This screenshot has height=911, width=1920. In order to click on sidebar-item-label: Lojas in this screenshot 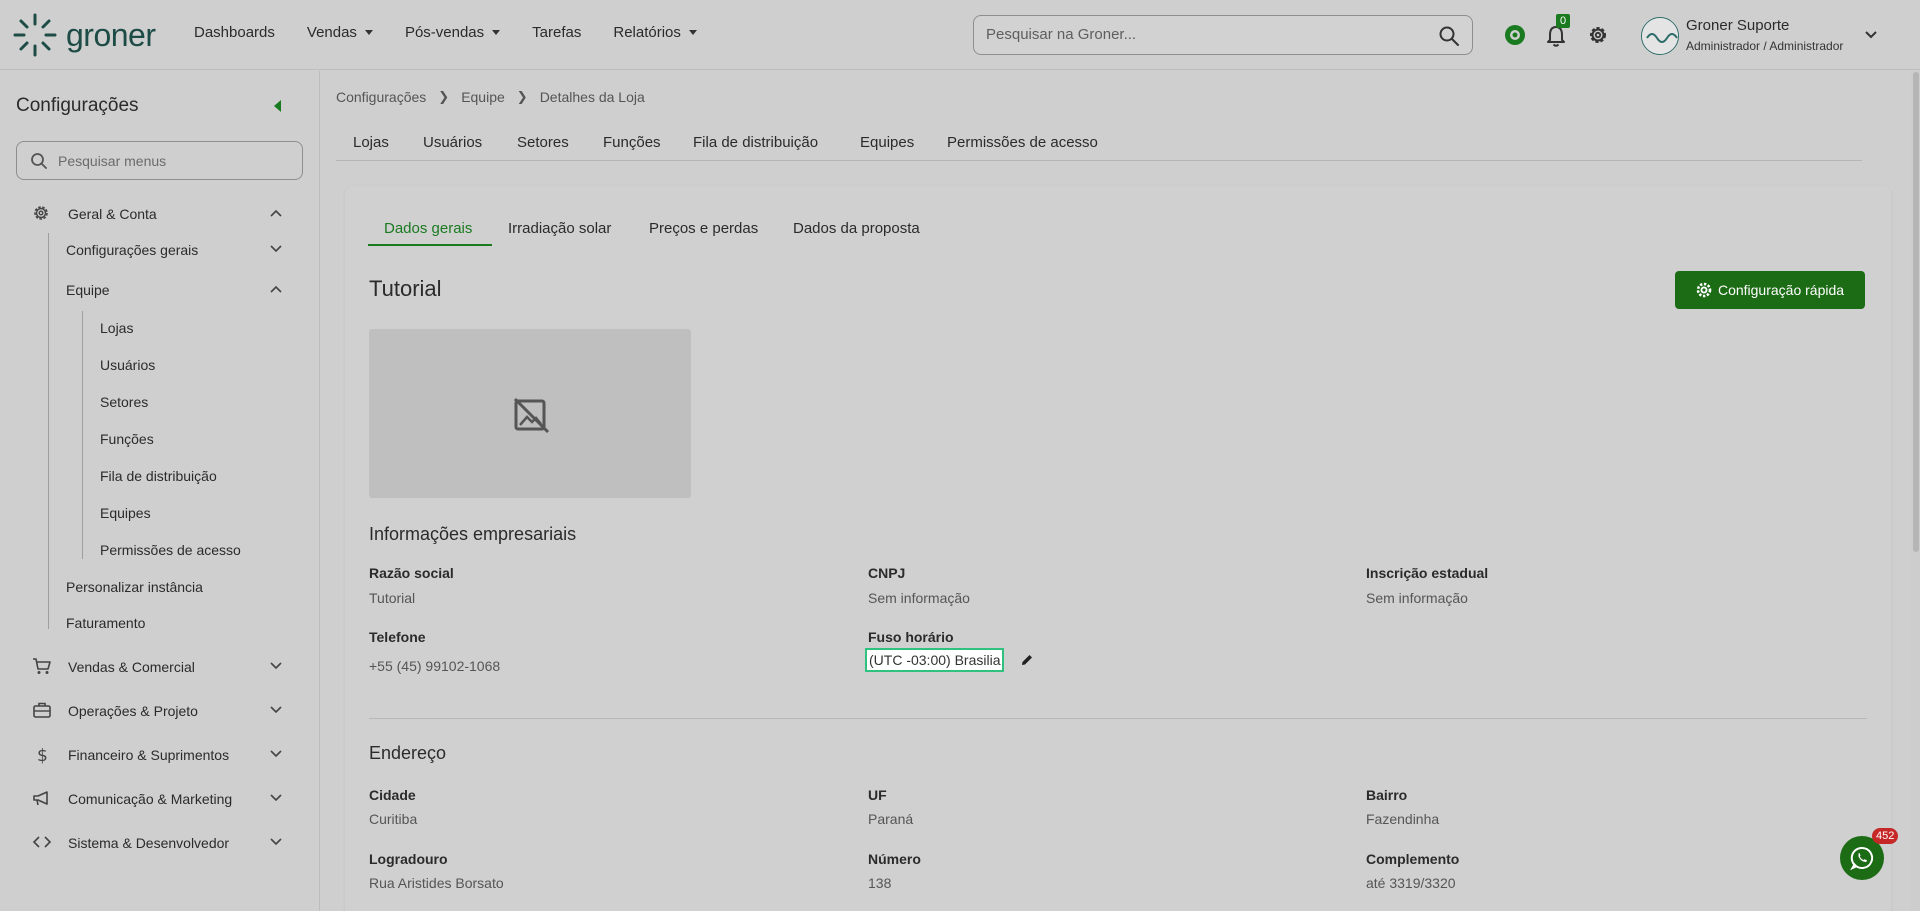, I will do `click(117, 328)`.